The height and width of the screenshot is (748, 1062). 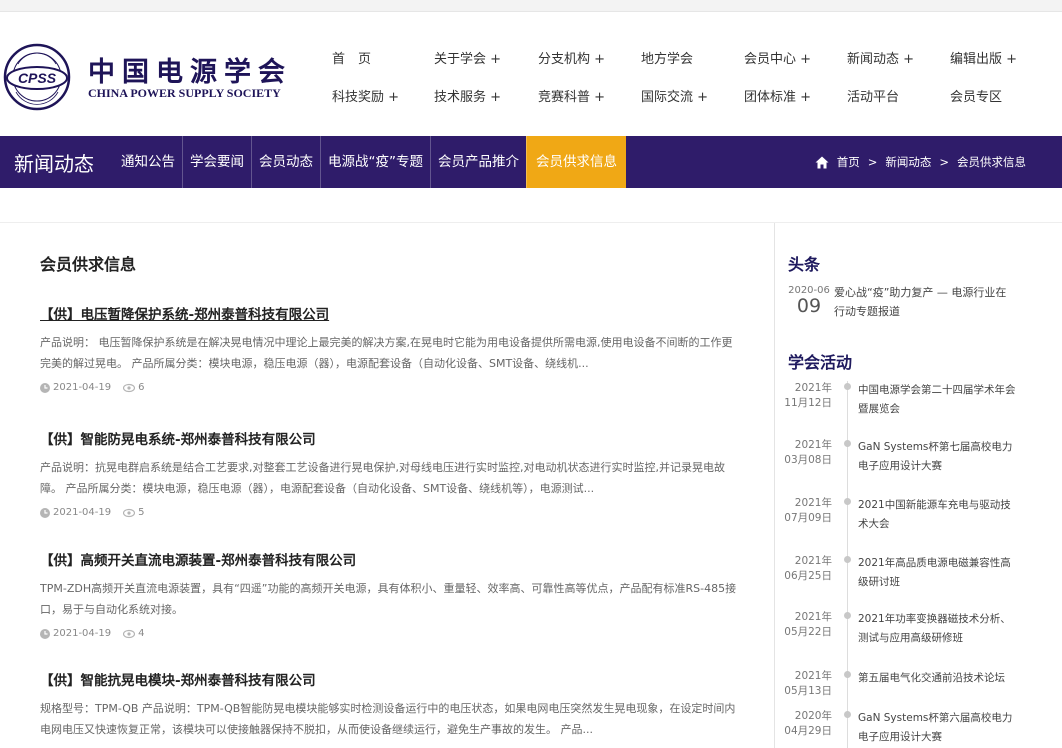 I want to click on nav-item-international: 国际交流 +, so click(x=674, y=95).